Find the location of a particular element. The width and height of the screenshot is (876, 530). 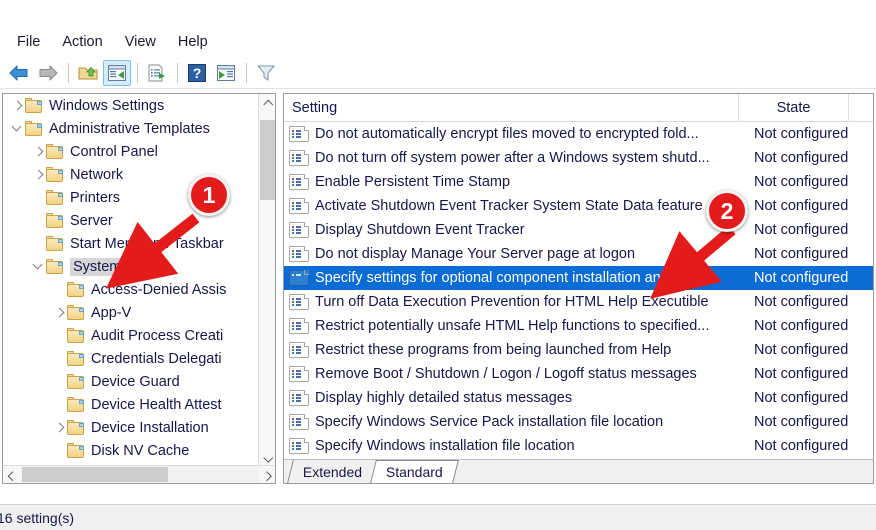

tree-node-label: System is located at coordinates (98, 266).